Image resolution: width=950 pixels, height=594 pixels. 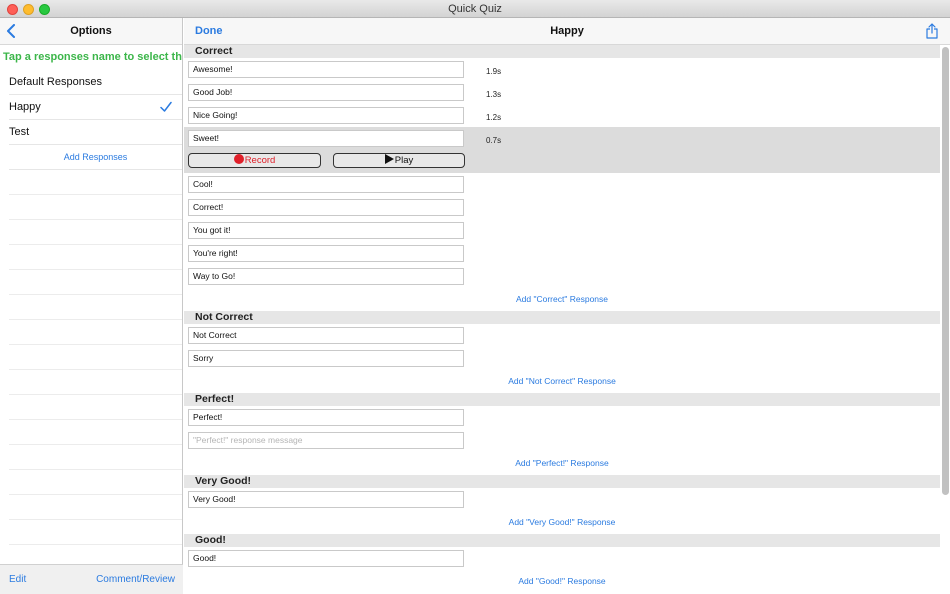 I want to click on response-field: You're right!, so click(x=326, y=253).